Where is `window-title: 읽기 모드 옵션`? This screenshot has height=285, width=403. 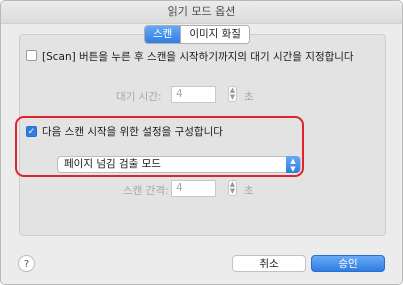 window-title: 읽기 모드 옵션 is located at coordinates (201, 12).